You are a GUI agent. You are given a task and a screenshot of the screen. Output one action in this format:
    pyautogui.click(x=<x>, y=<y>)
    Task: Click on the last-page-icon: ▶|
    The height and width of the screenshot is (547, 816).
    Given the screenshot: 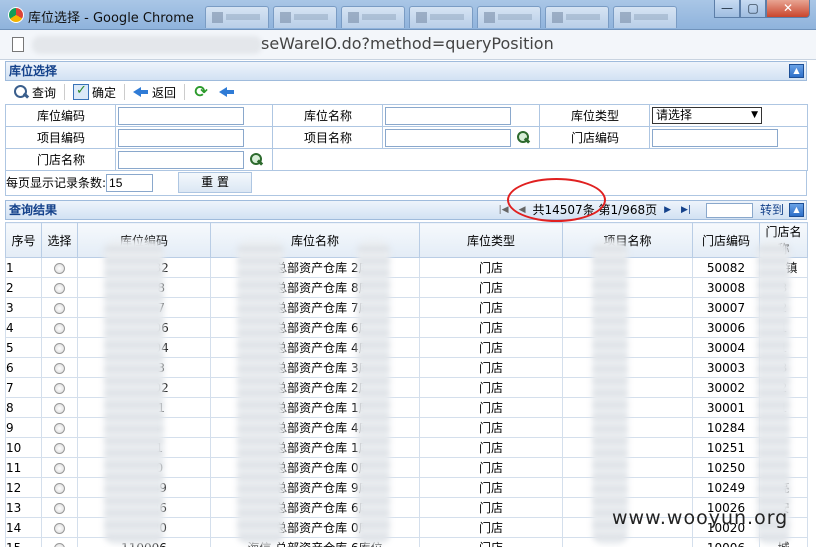 What is the action you would take?
    pyautogui.click(x=686, y=210)
    